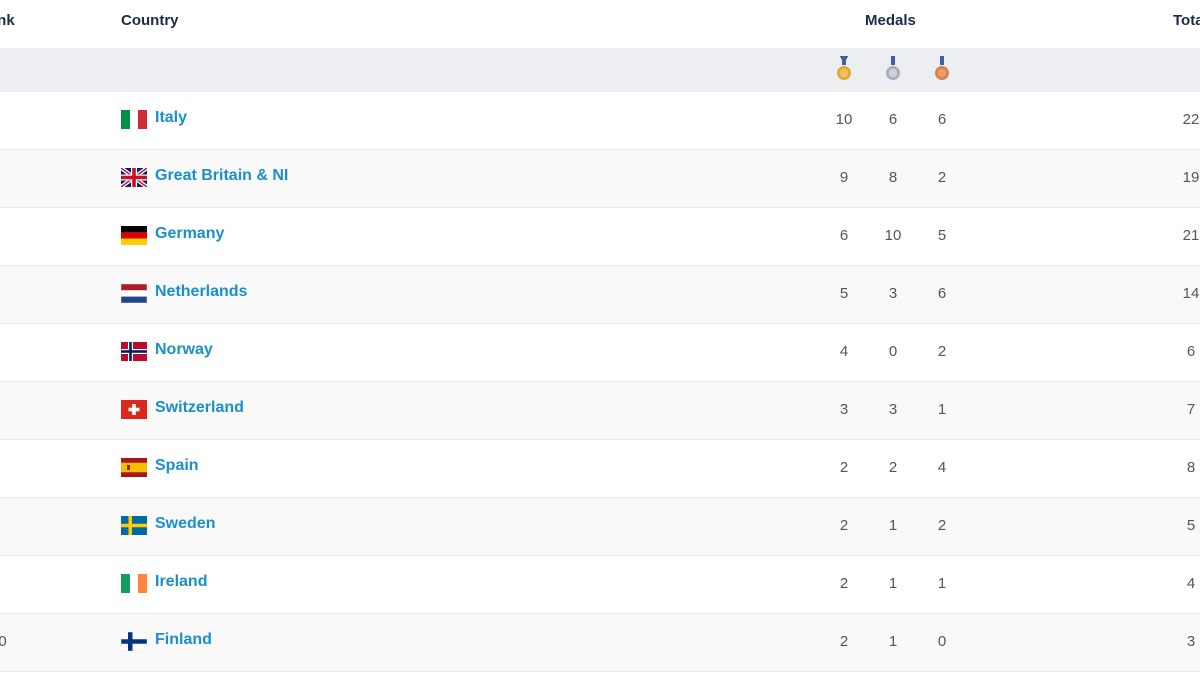 The height and width of the screenshot is (675, 1200). What do you see at coordinates (183, 640) in the screenshot?
I see `country-link: Finland` at bounding box center [183, 640].